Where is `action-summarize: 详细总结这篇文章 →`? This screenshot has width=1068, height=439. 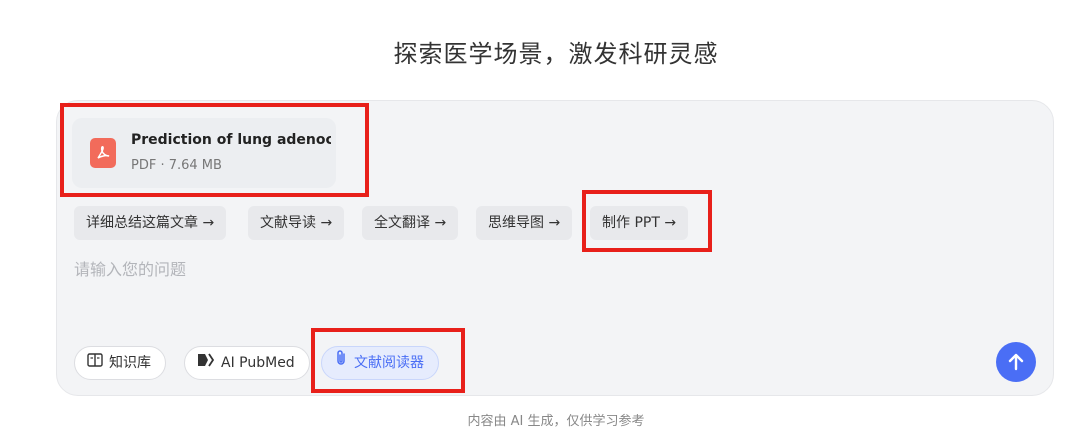
action-summarize: 详细总结这篇文章 → is located at coordinates (150, 223).